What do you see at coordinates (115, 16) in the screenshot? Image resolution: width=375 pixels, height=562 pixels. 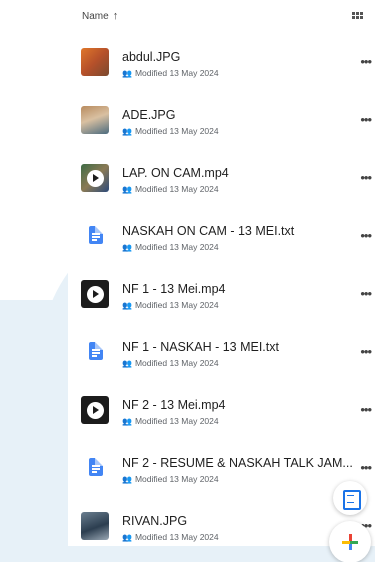 I see `arrow-up-icon: ↑` at bounding box center [115, 16].